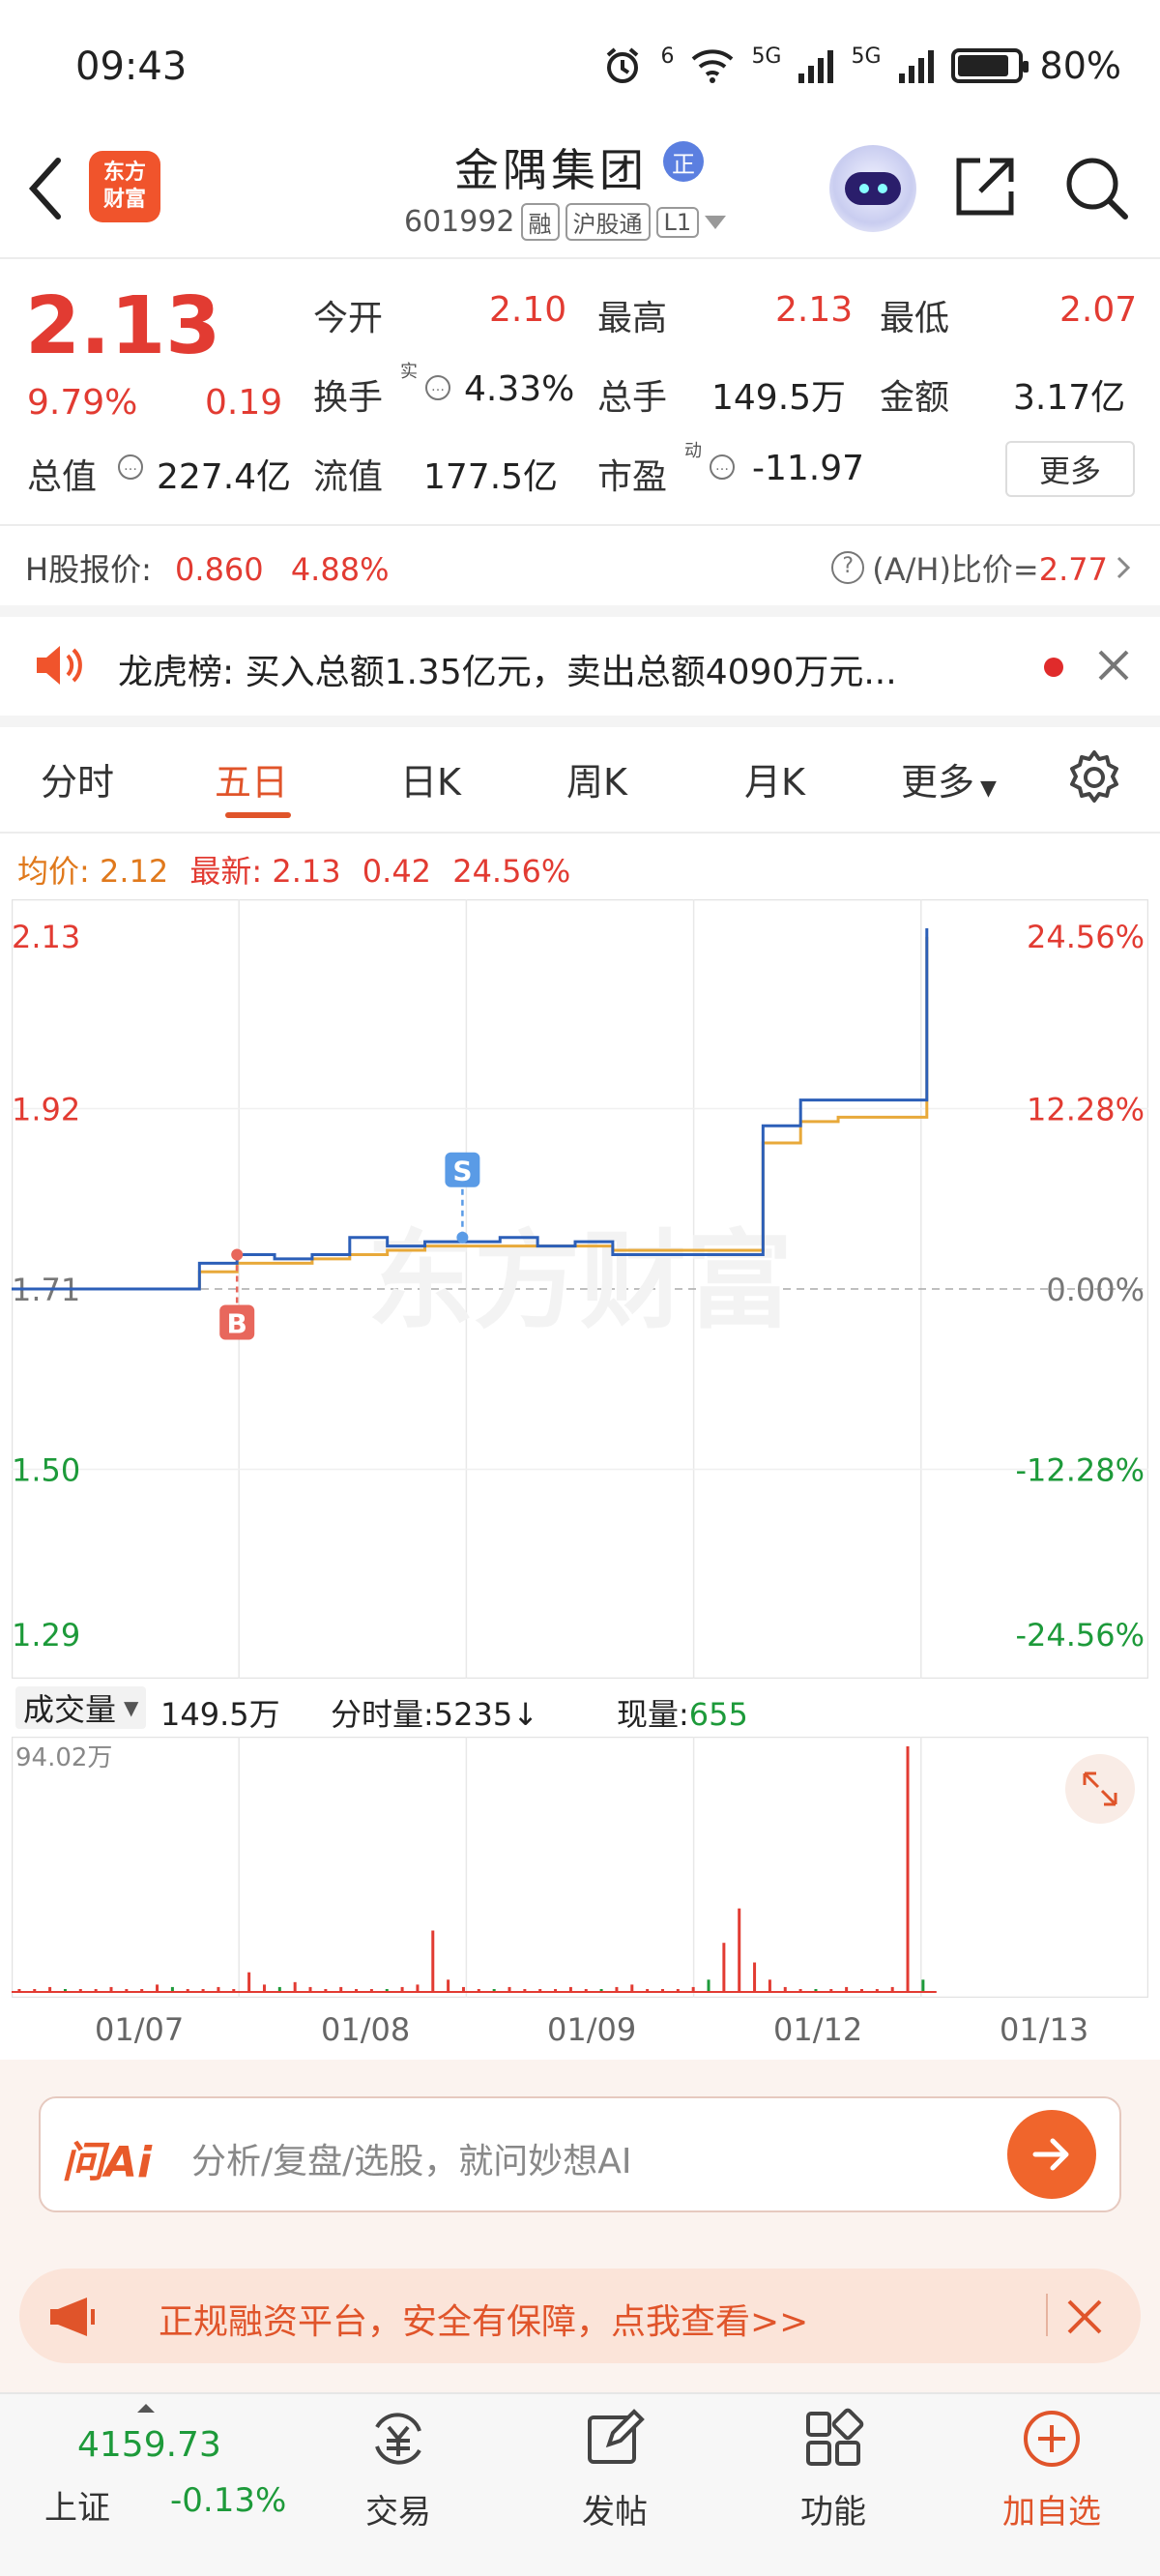 This screenshot has height=2576, width=1160. Describe the element at coordinates (814, 310) in the screenshot. I see `high-value: 2.13` at that location.